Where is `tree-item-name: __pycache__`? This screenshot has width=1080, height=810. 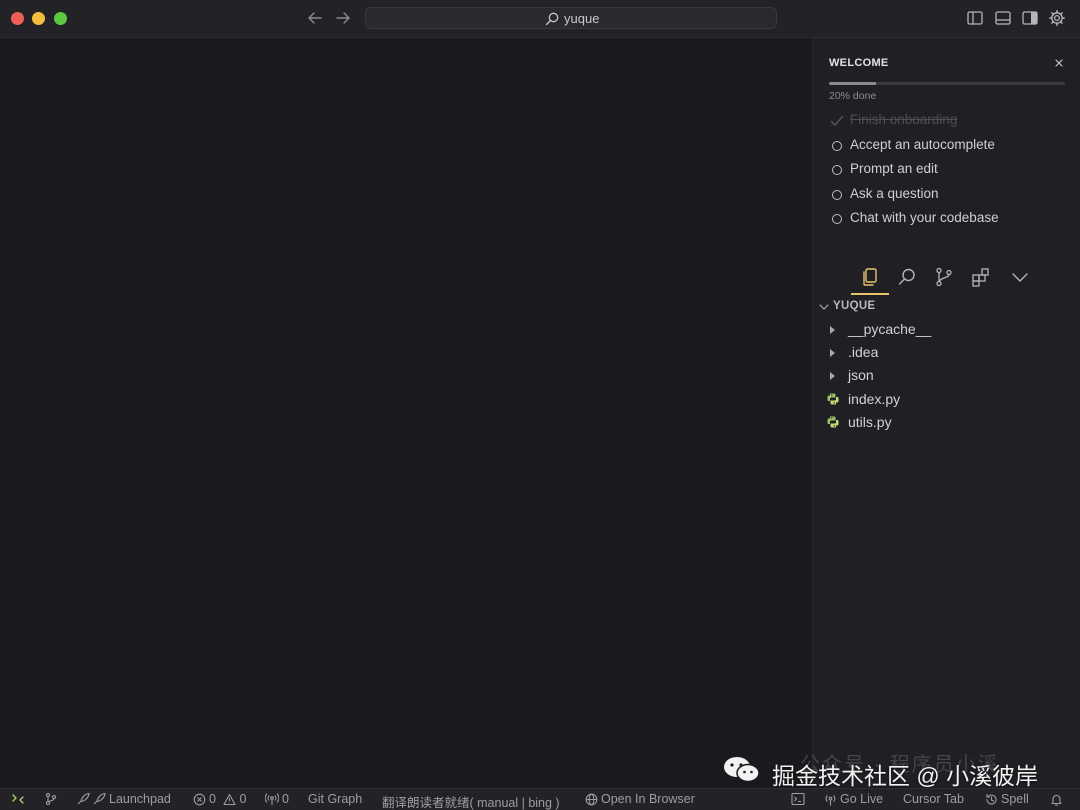 tree-item-name: __pycache__ is located at coordinates (890, 329).